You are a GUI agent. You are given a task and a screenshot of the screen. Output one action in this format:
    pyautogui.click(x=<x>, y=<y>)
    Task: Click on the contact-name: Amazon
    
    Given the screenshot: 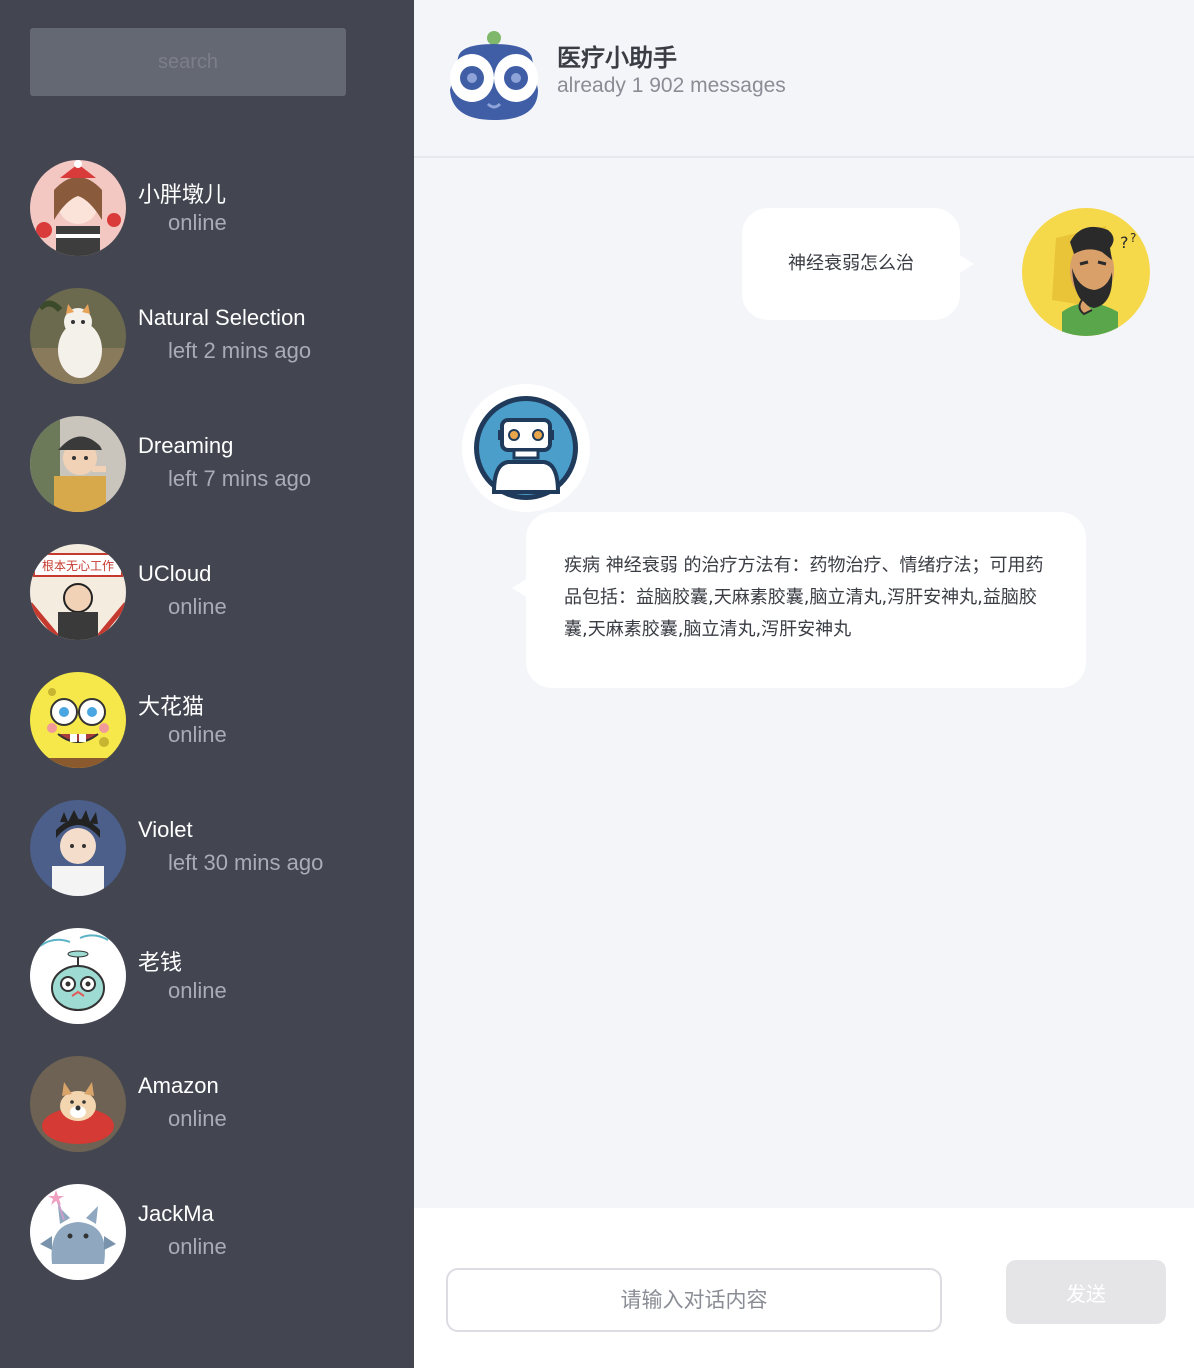 What is the action you would take?
    pyautogui.click(x=178, y=1085)
    